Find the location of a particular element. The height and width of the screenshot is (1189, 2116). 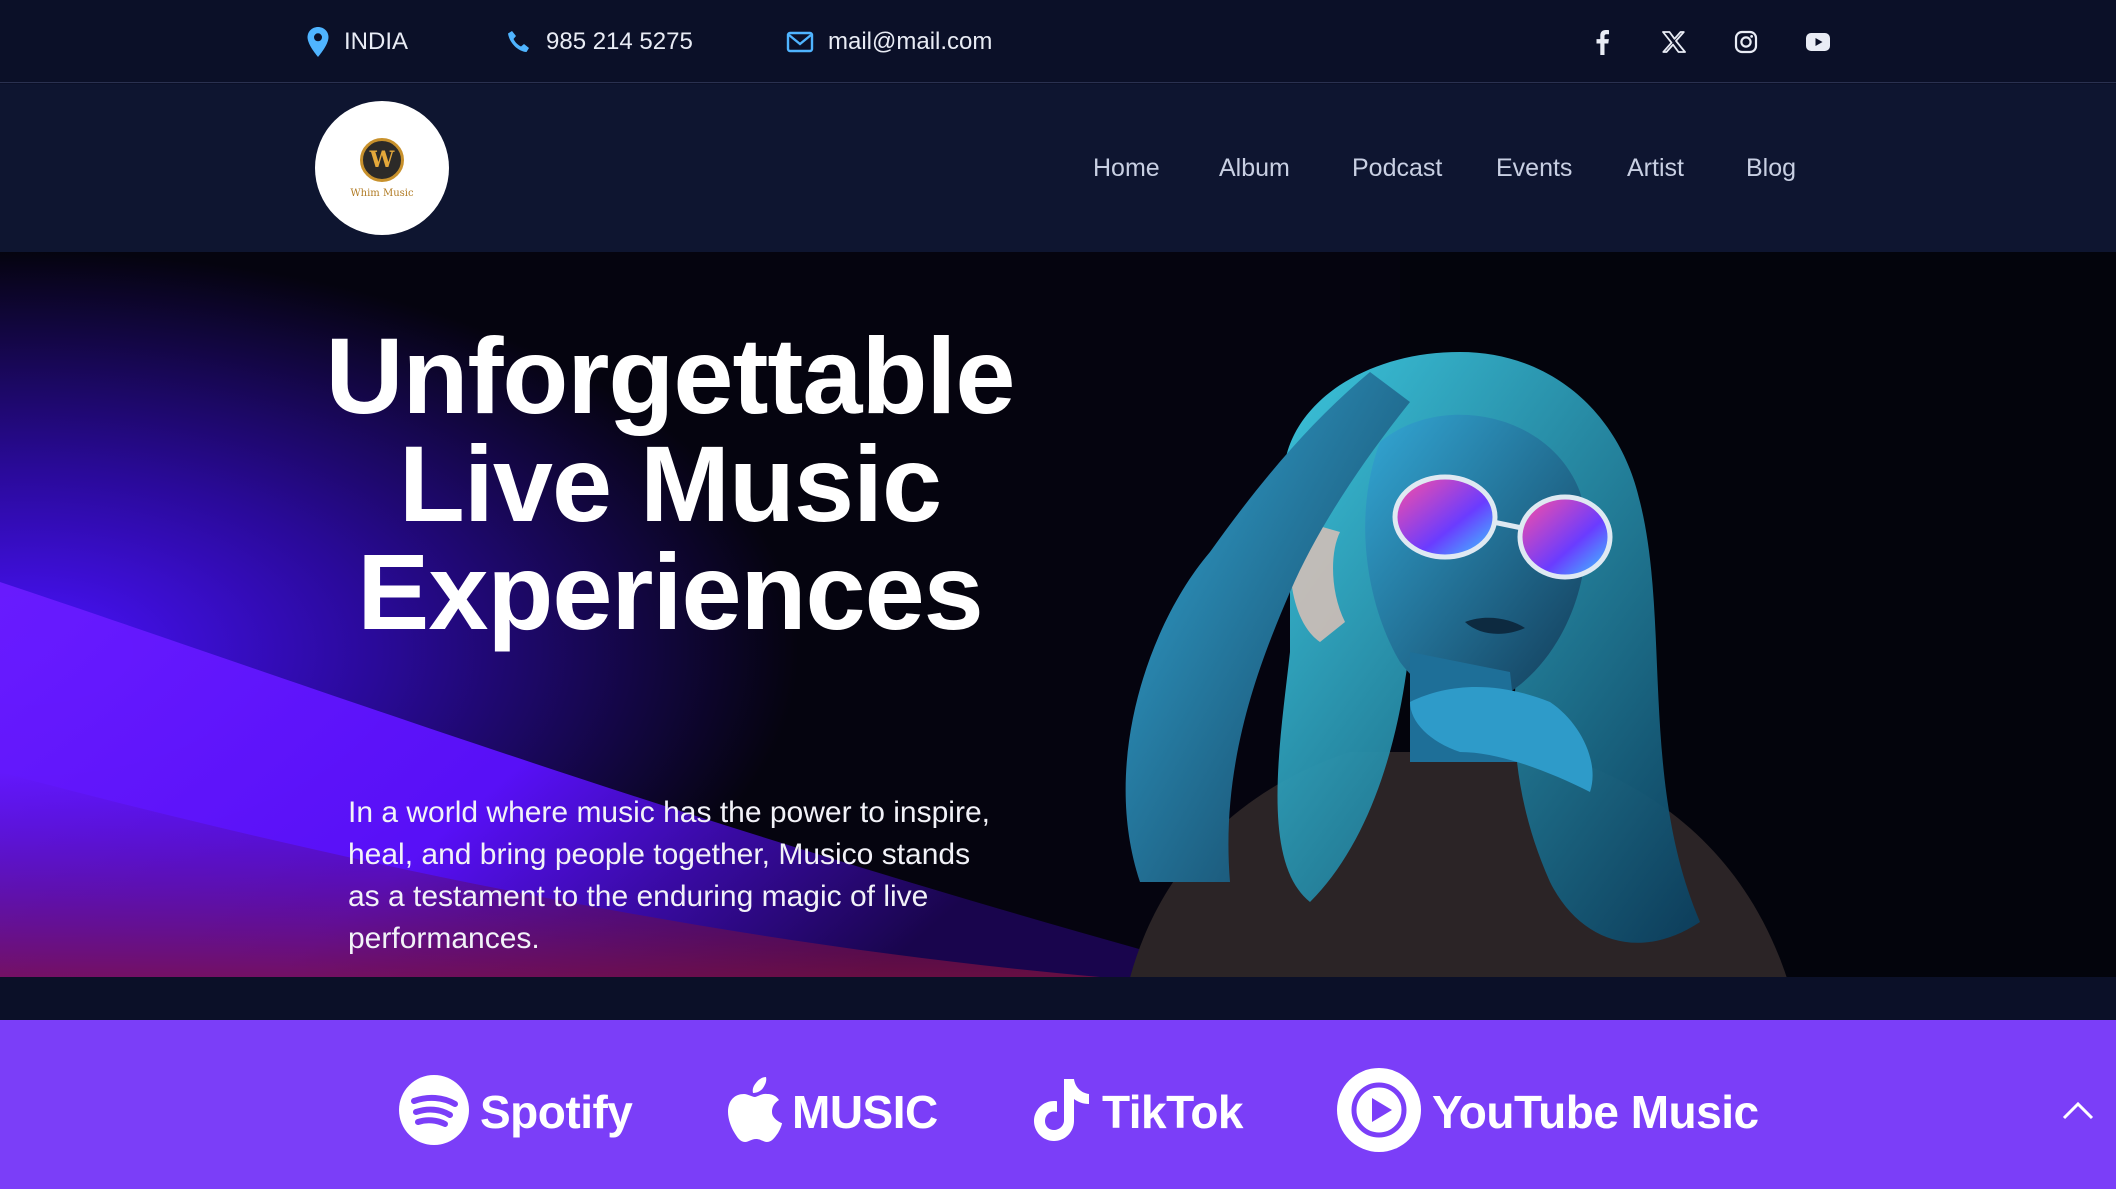

platform-apple-music: MUSIC is located at coordinates (832, 1112).